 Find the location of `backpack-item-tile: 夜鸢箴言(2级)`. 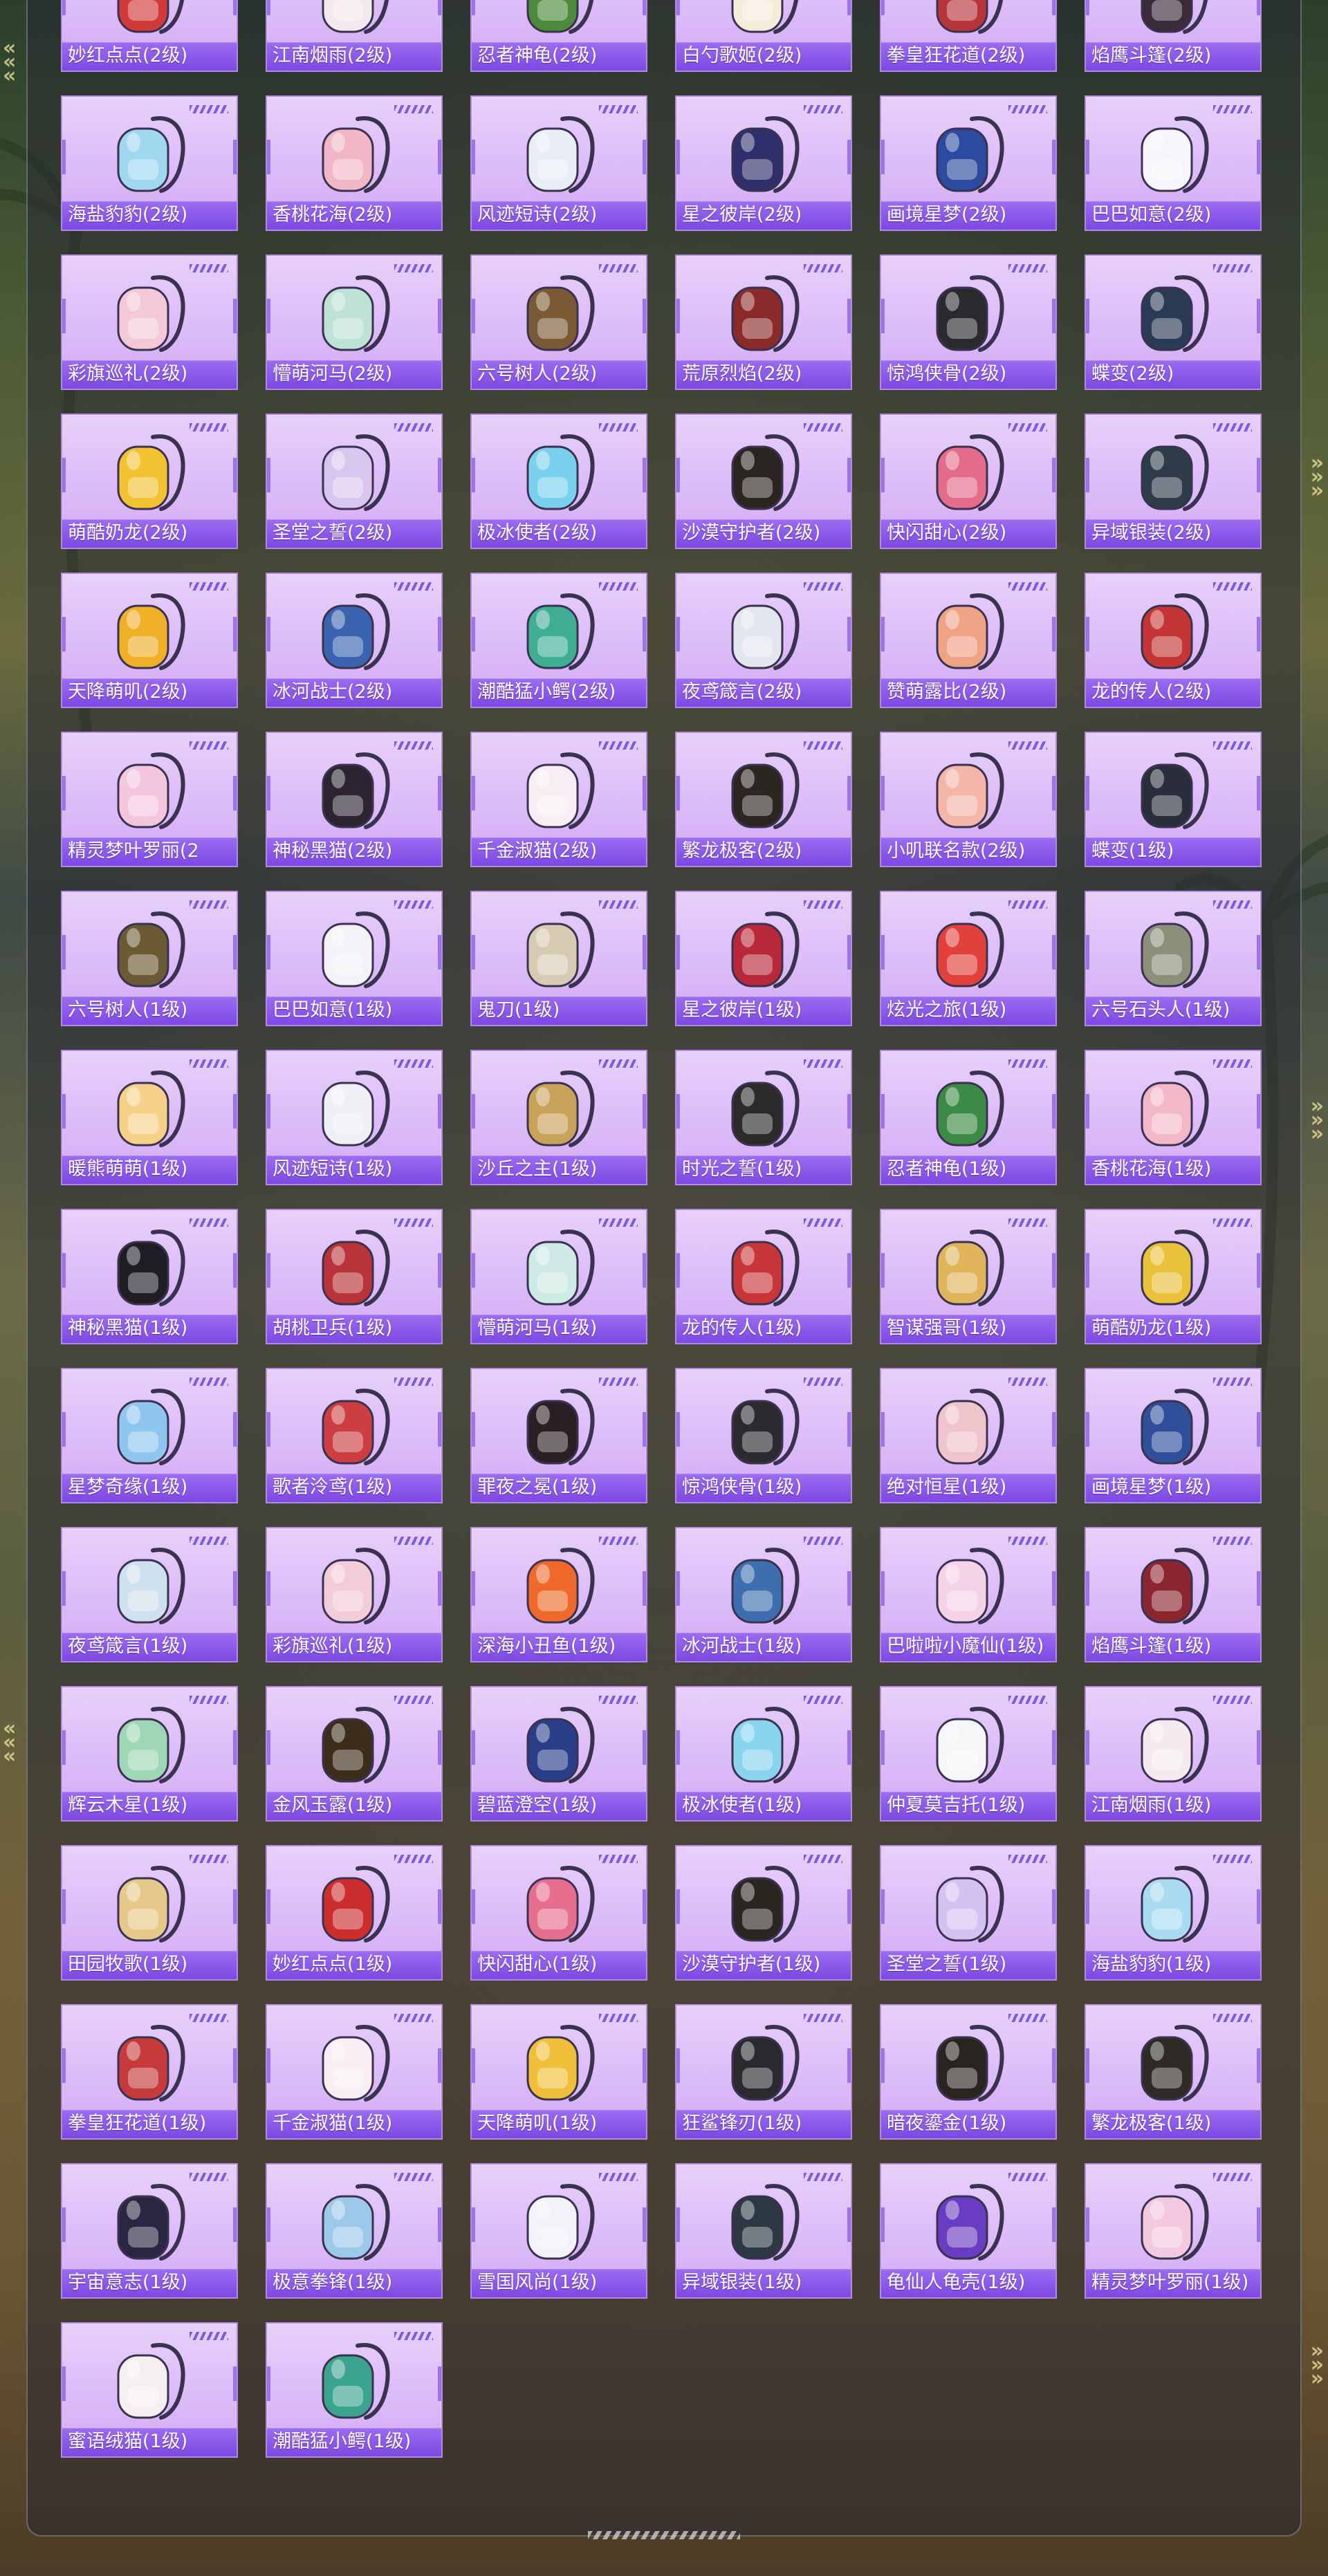

backpack-item-tile: 夜鸢箴言(2级) is located at coordinates (763, 641).